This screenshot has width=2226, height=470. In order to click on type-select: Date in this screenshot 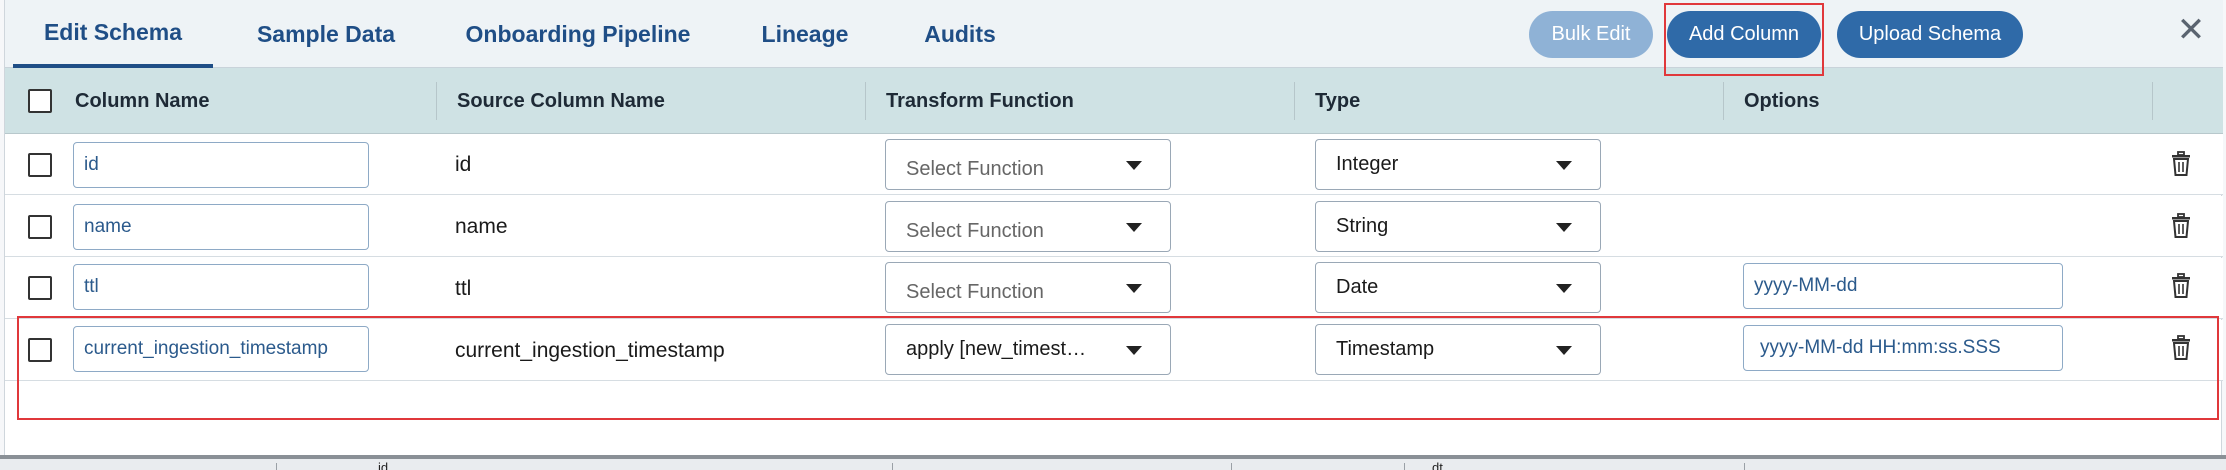, I will do `click(1458, 287)`.